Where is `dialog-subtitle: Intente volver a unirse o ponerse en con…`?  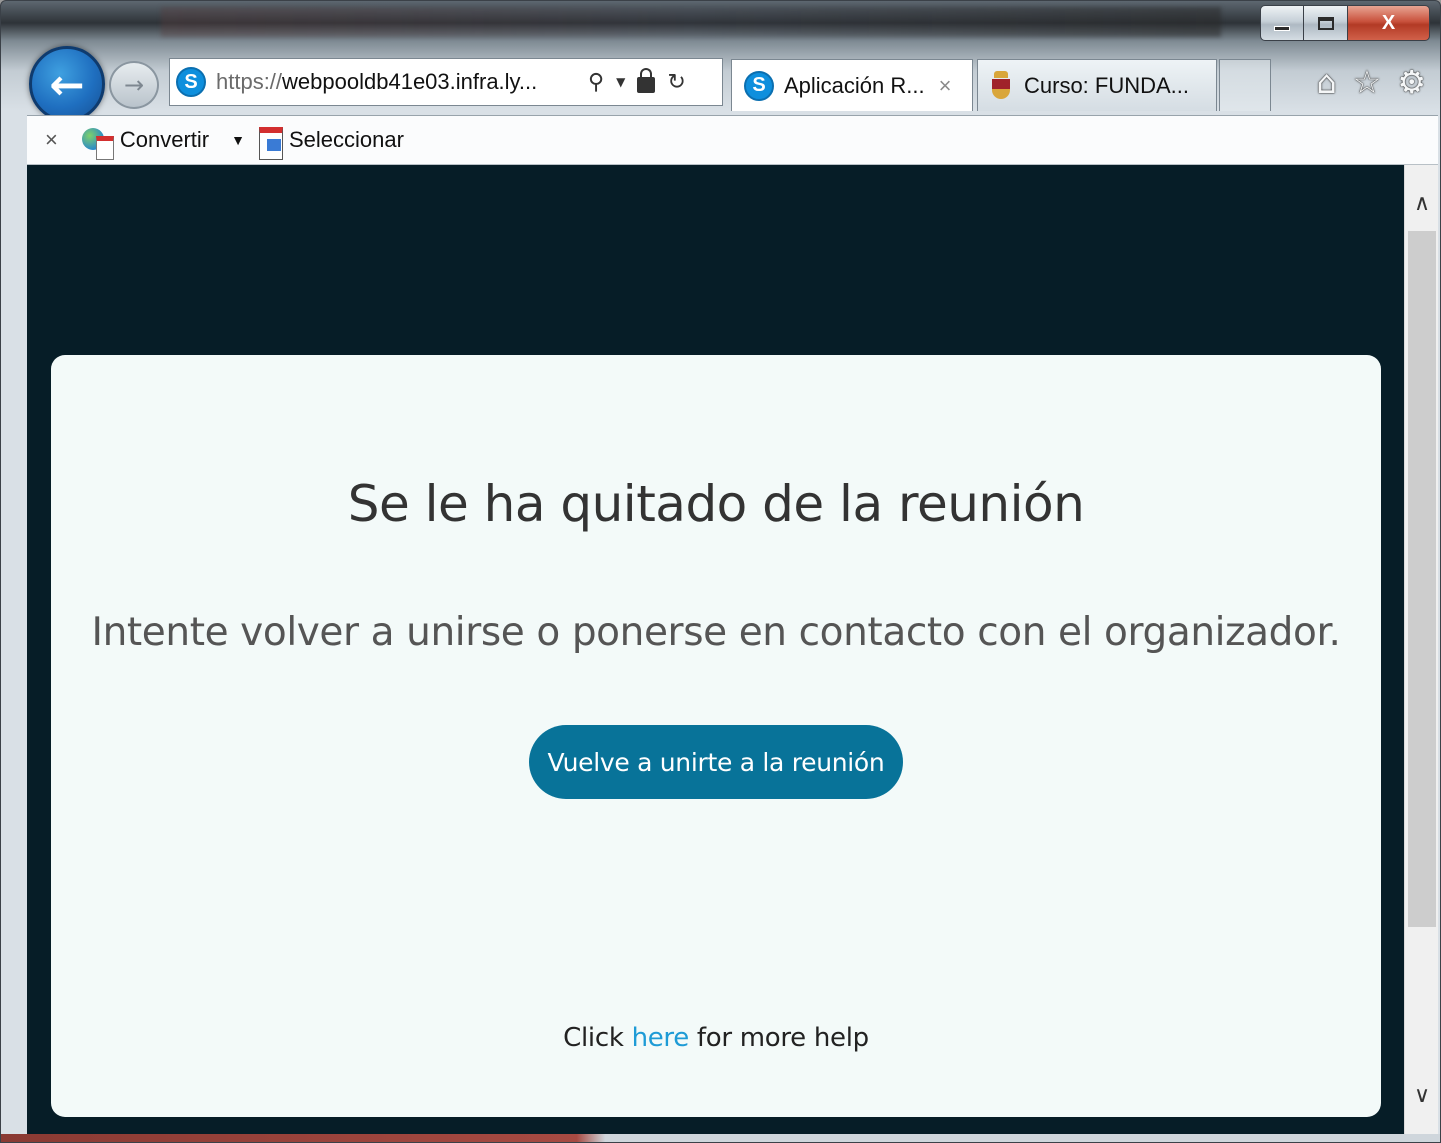 dialog-subtitle: Intente volver a unirse o ponerse en con… is located at coordinates (716, 632).